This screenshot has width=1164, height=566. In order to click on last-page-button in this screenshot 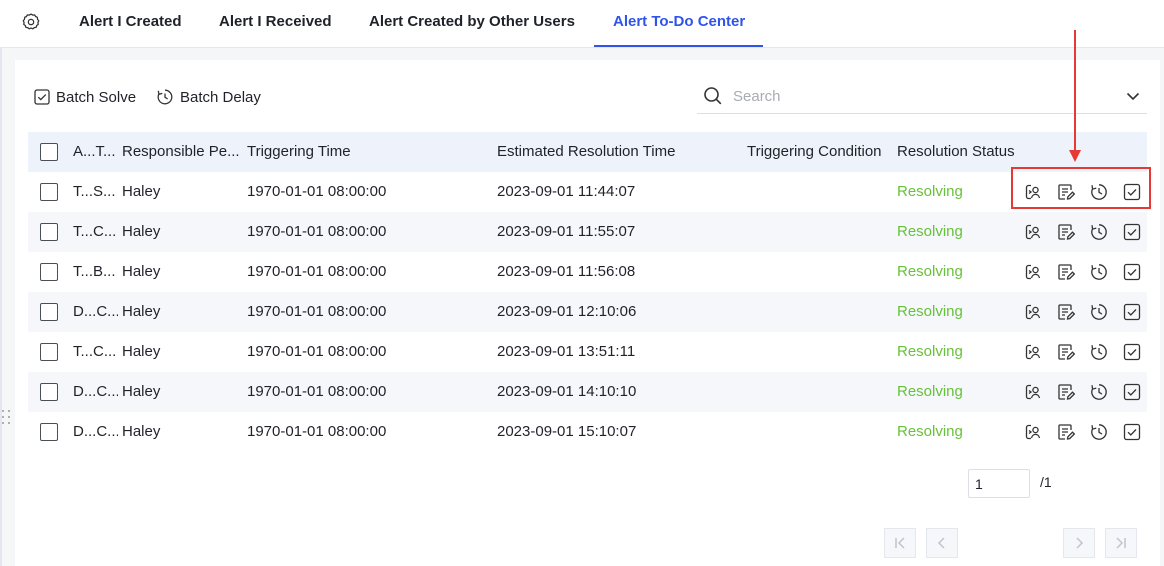, I will do `click(1121, 543)`.